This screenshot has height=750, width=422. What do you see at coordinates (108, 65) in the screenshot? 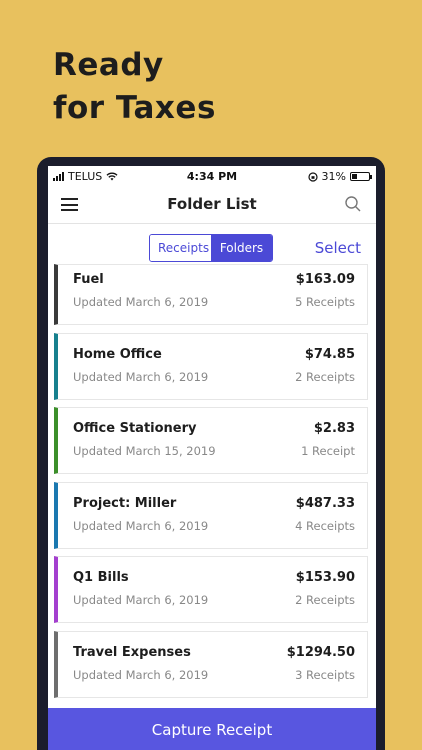
I see `headline-line-1: Ready` at bounding box center [108, 65].